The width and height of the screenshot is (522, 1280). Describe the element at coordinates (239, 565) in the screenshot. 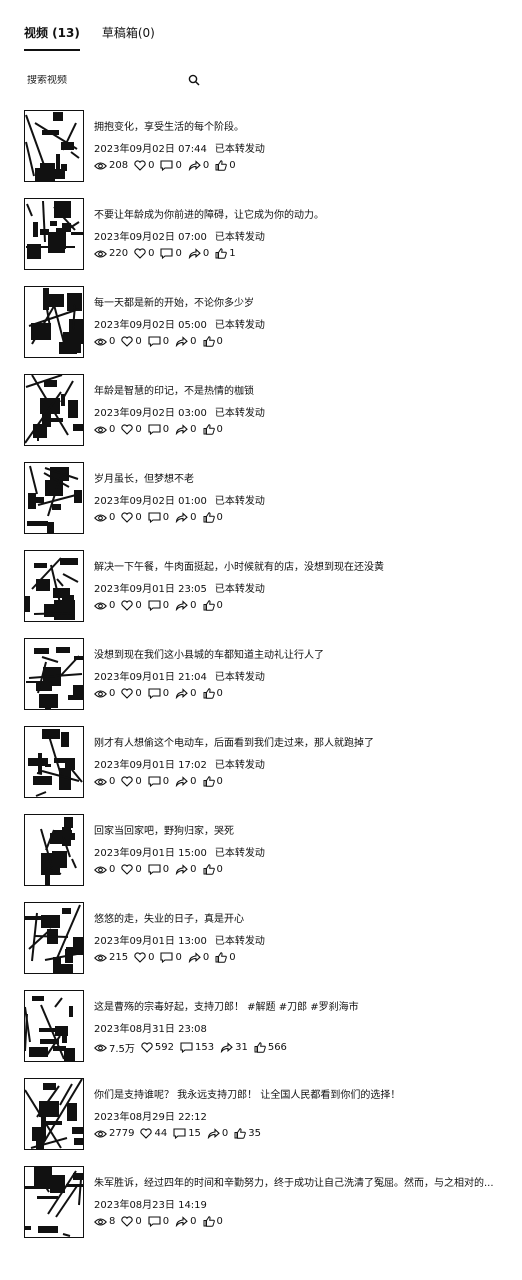

I see `video-title: 解决一下午餐，牛肉面挺起，小时候就有的店，没想到现在还没黄` at that location.